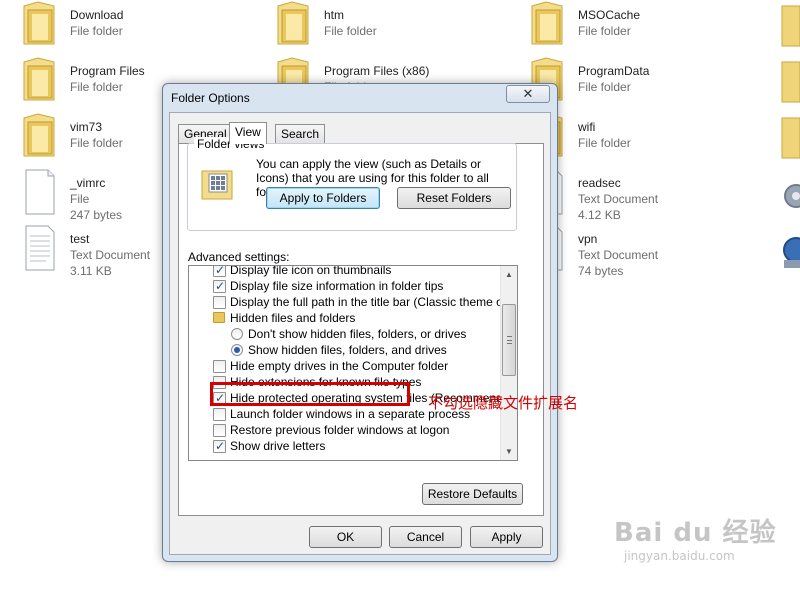  What do you see at coordinates (97, 15) in the screenshot?
I see `file-name: Download` at bounding box center [97, 15].